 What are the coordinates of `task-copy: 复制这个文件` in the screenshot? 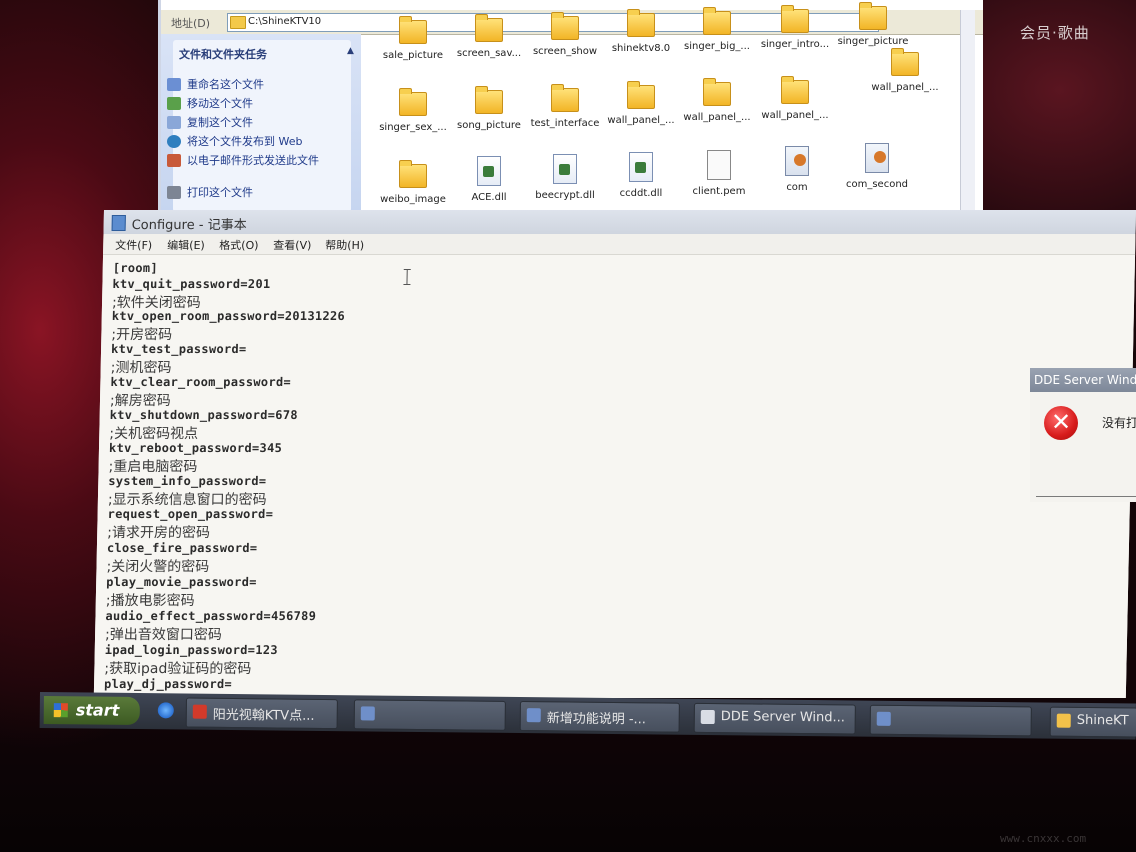 It's located at (252, 123).